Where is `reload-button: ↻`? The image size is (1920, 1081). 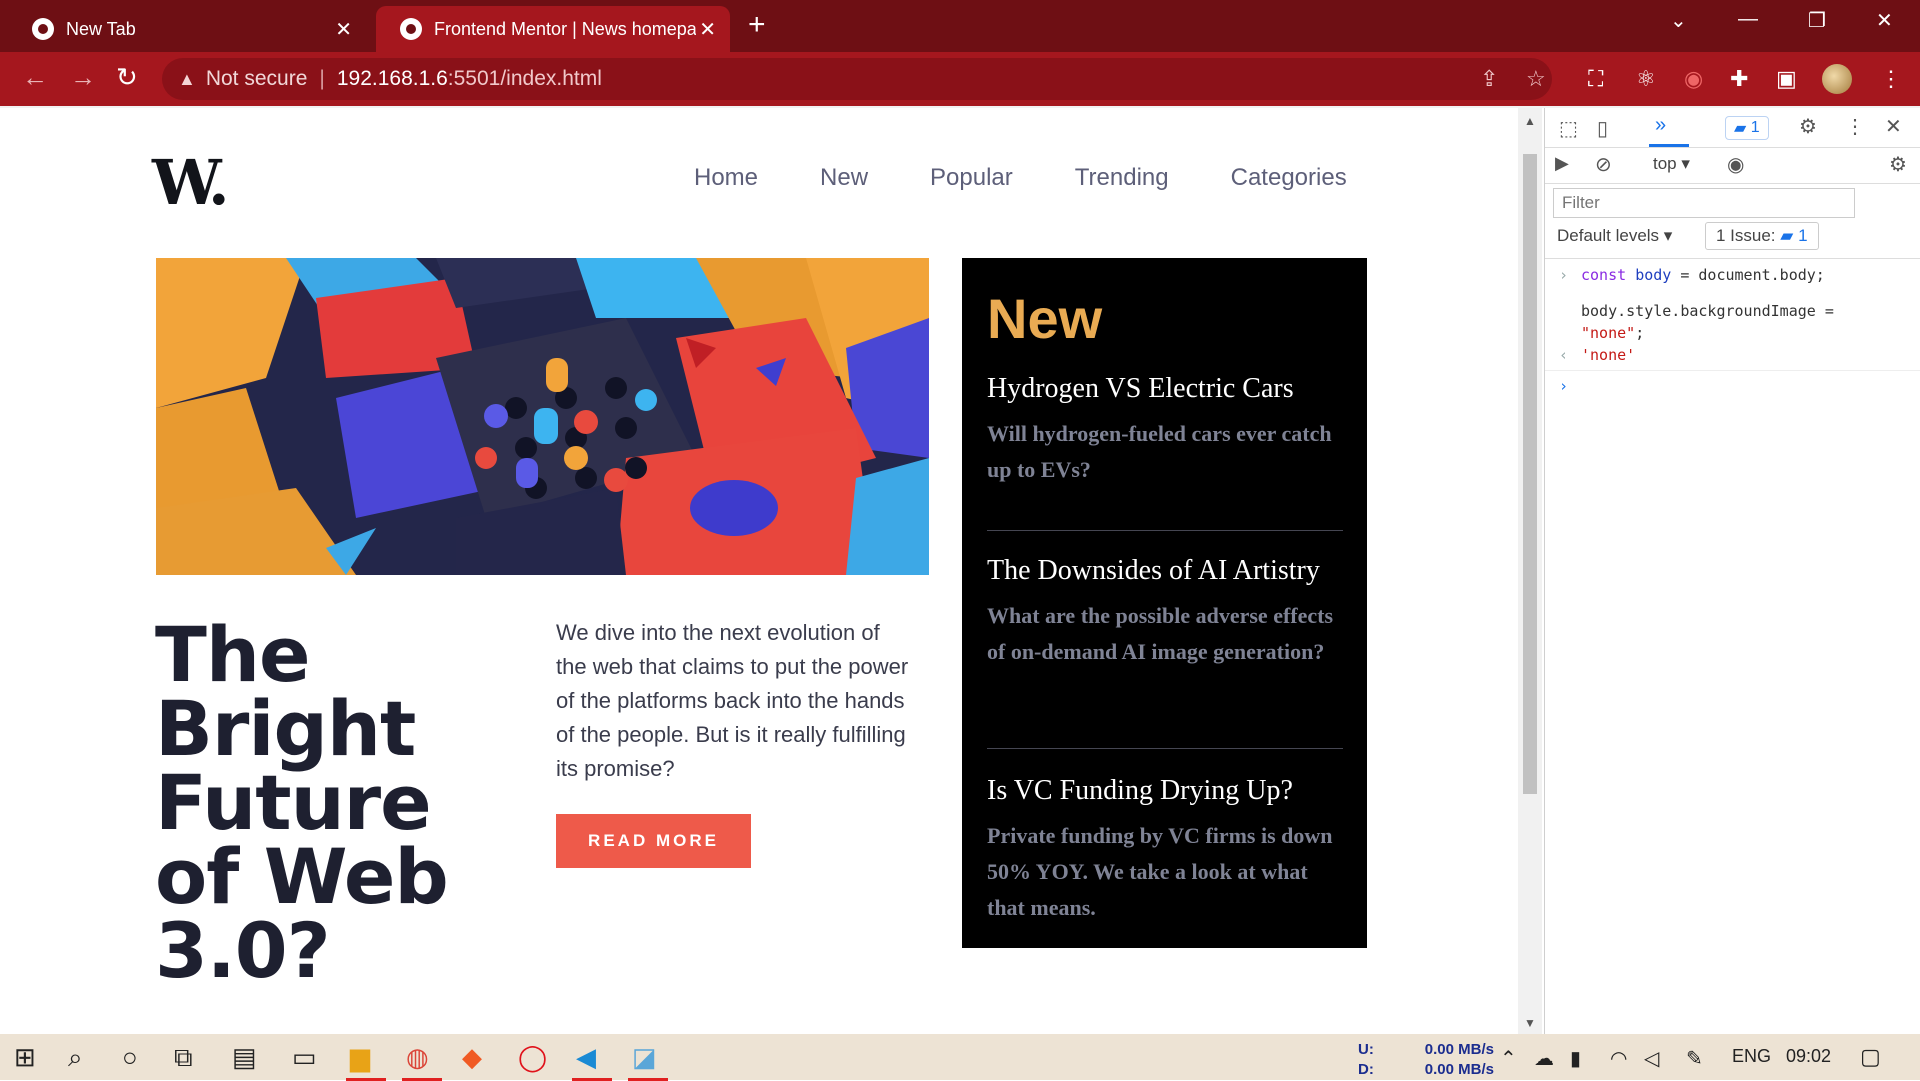
reload-button: ↻ is located at coordinates (127, 77).